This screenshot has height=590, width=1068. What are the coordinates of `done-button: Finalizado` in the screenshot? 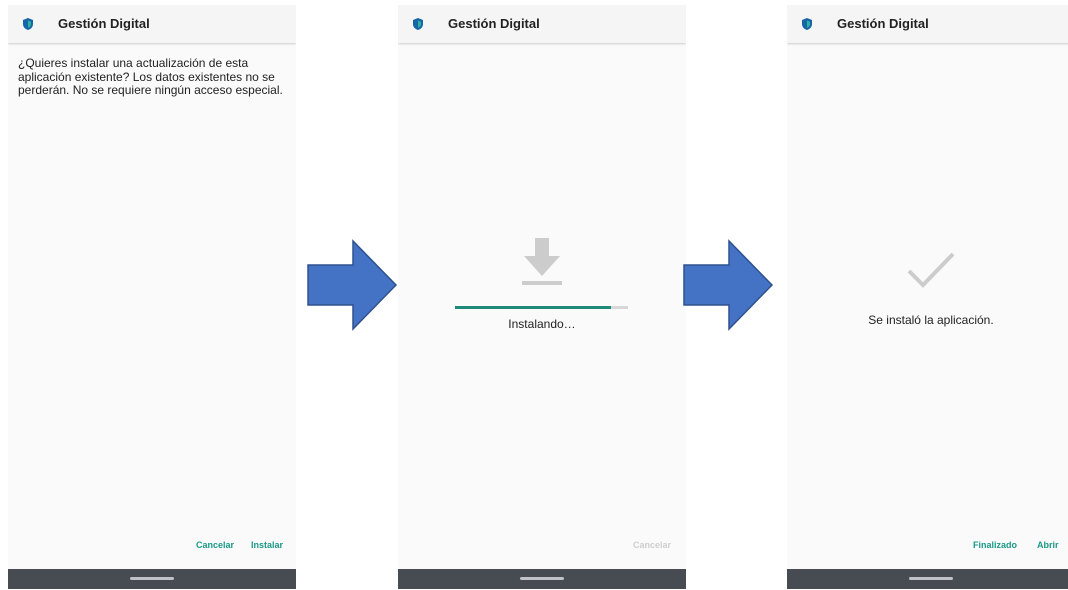 It's located at (995, 545).